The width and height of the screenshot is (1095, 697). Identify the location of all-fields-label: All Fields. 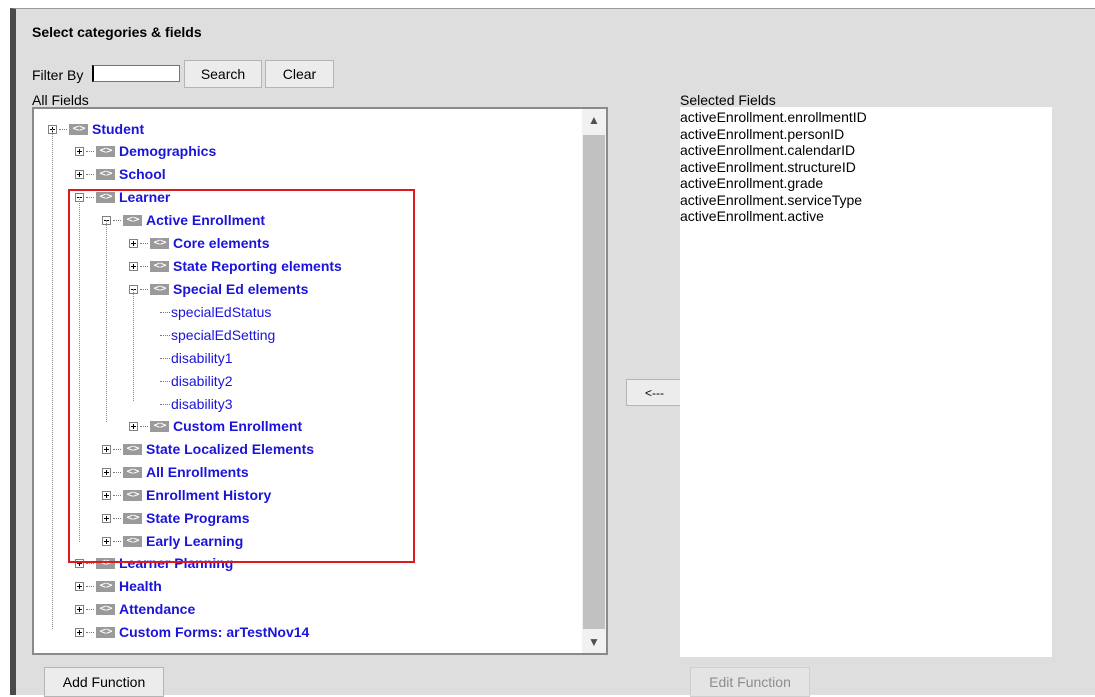
(60, 100).